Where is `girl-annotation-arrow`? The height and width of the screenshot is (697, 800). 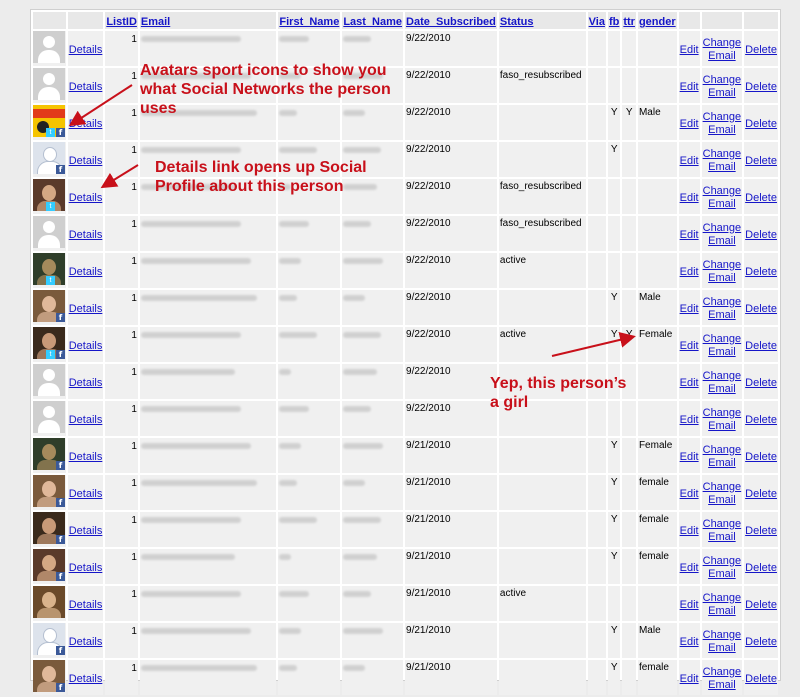
girl-annotation-arrow is located at coordinates (593, 344).